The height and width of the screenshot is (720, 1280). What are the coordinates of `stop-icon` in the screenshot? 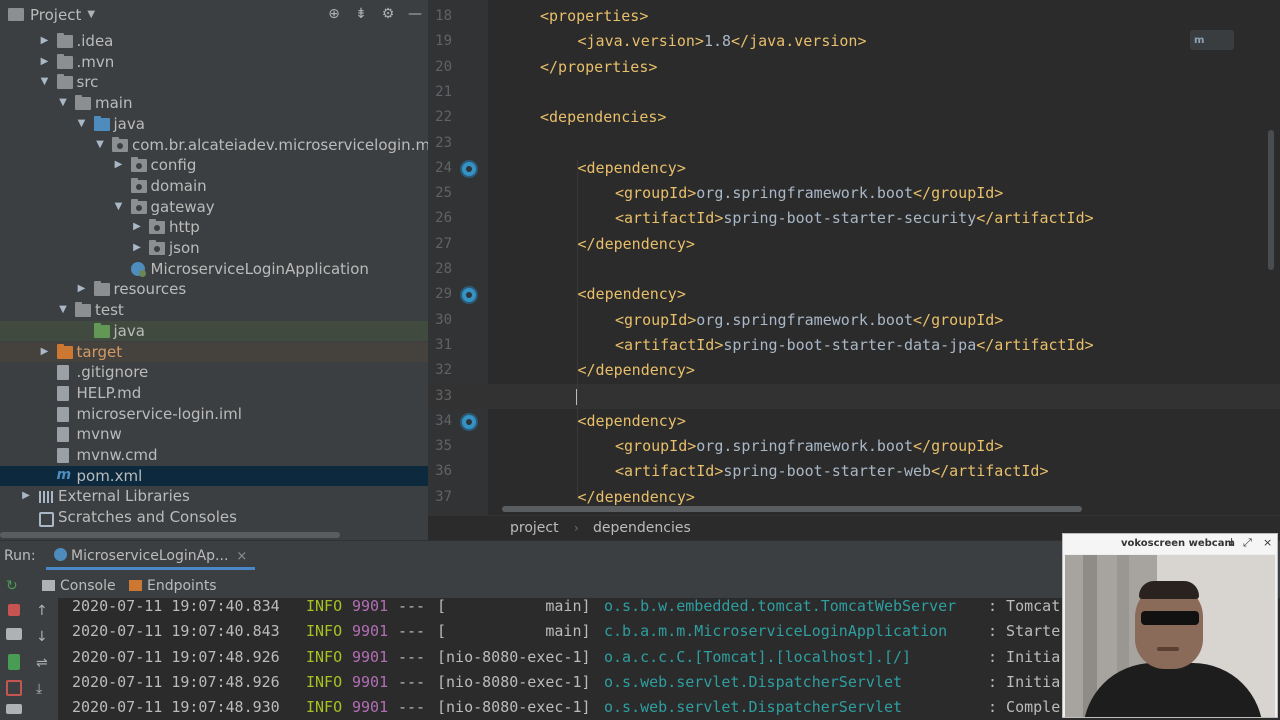 It's located at (14, 610).